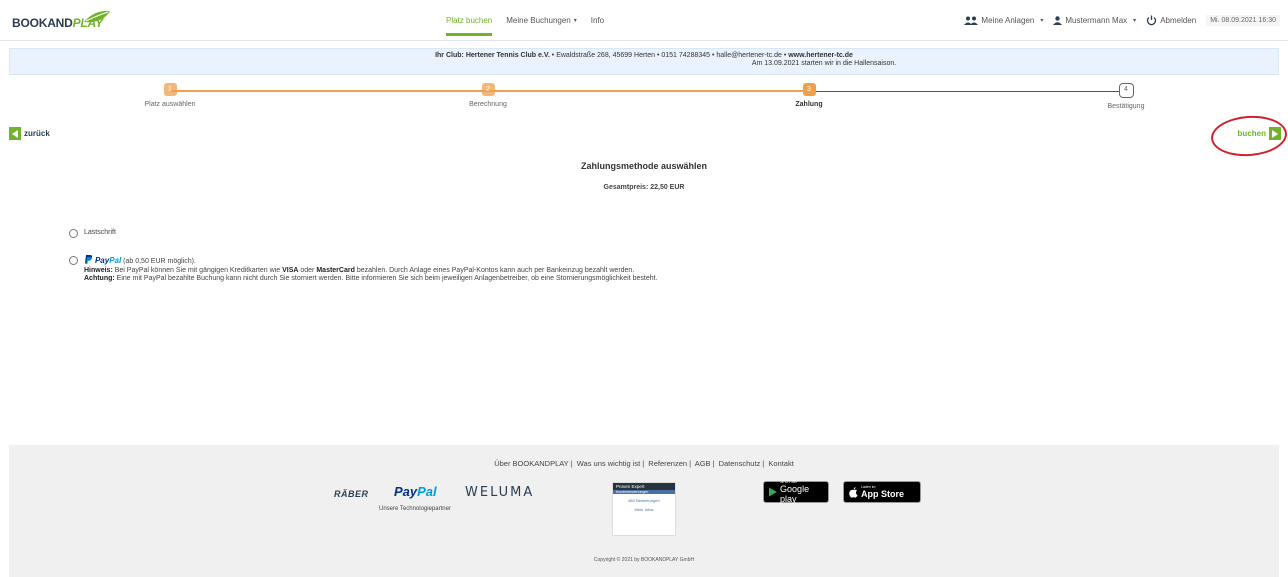 The image size is (1288, 577). I want to click on google-play-icon, so click(773, 492).